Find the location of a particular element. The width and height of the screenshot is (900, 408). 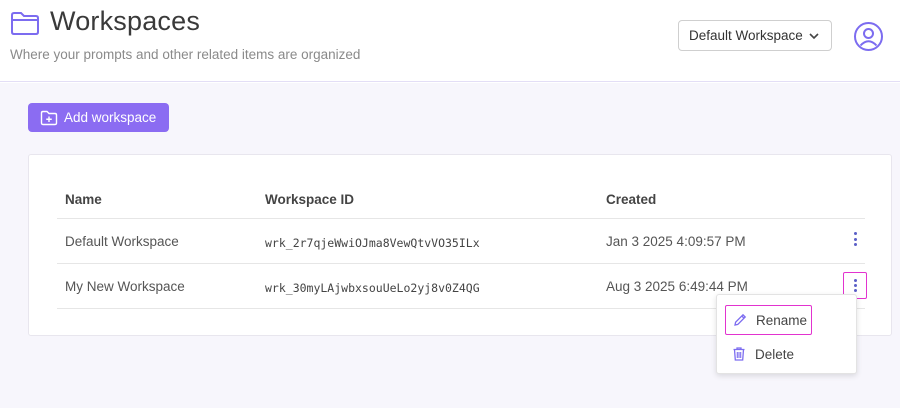

row-1-created: Jan 3 2025 4:09:57 PM is located at coordinates (676, 241).